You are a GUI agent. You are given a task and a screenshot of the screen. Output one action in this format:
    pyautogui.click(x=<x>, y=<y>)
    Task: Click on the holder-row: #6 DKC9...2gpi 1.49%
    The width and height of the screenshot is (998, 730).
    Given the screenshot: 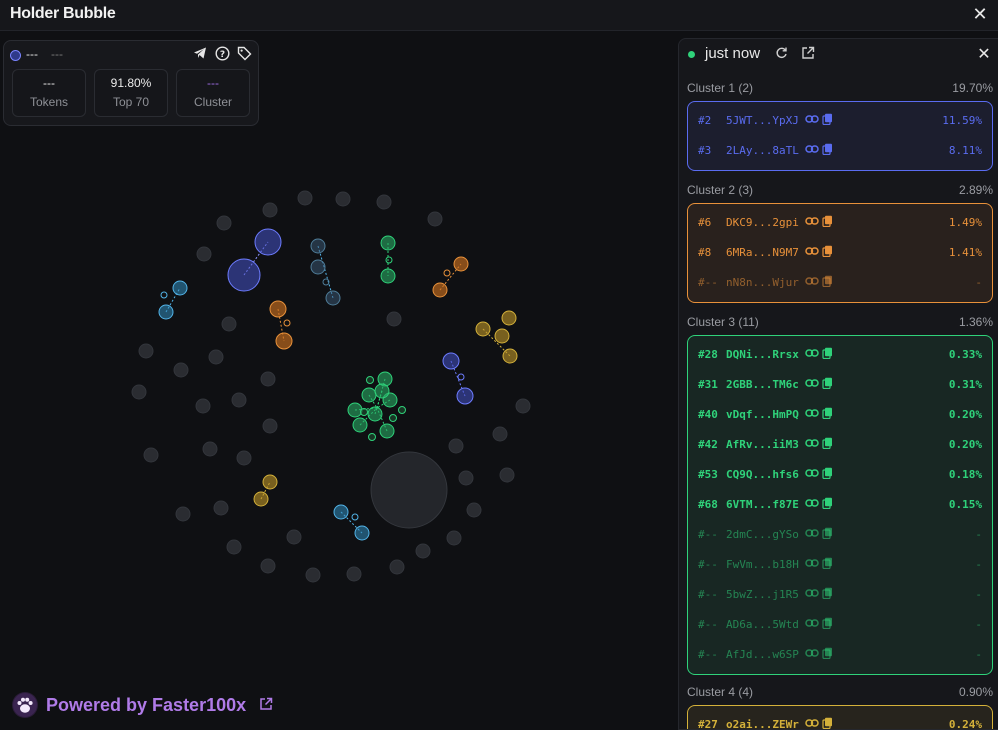 What is the action you would take?
    pyautogui.click(x=840, y=223)
    